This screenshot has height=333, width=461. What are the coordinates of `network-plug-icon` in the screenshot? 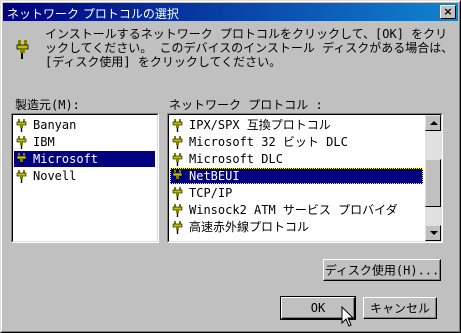 It's located at (22, 49).